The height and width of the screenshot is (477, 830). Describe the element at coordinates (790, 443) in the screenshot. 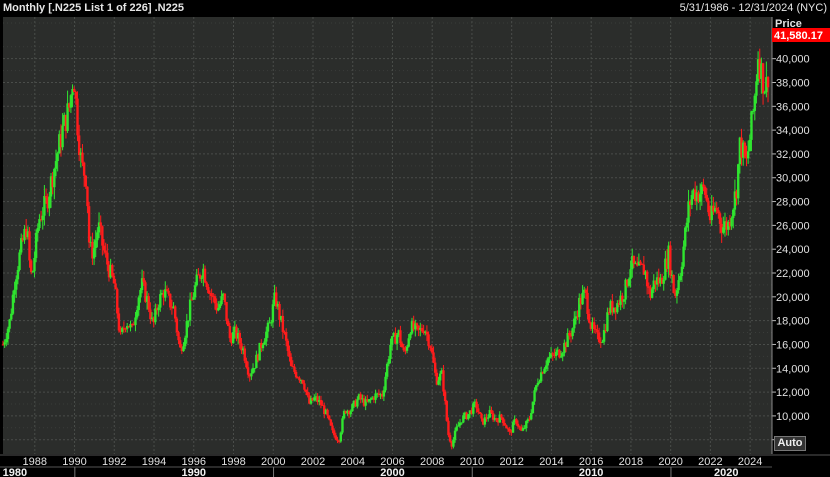

I see `auto-scale-button: Auto` at that location.